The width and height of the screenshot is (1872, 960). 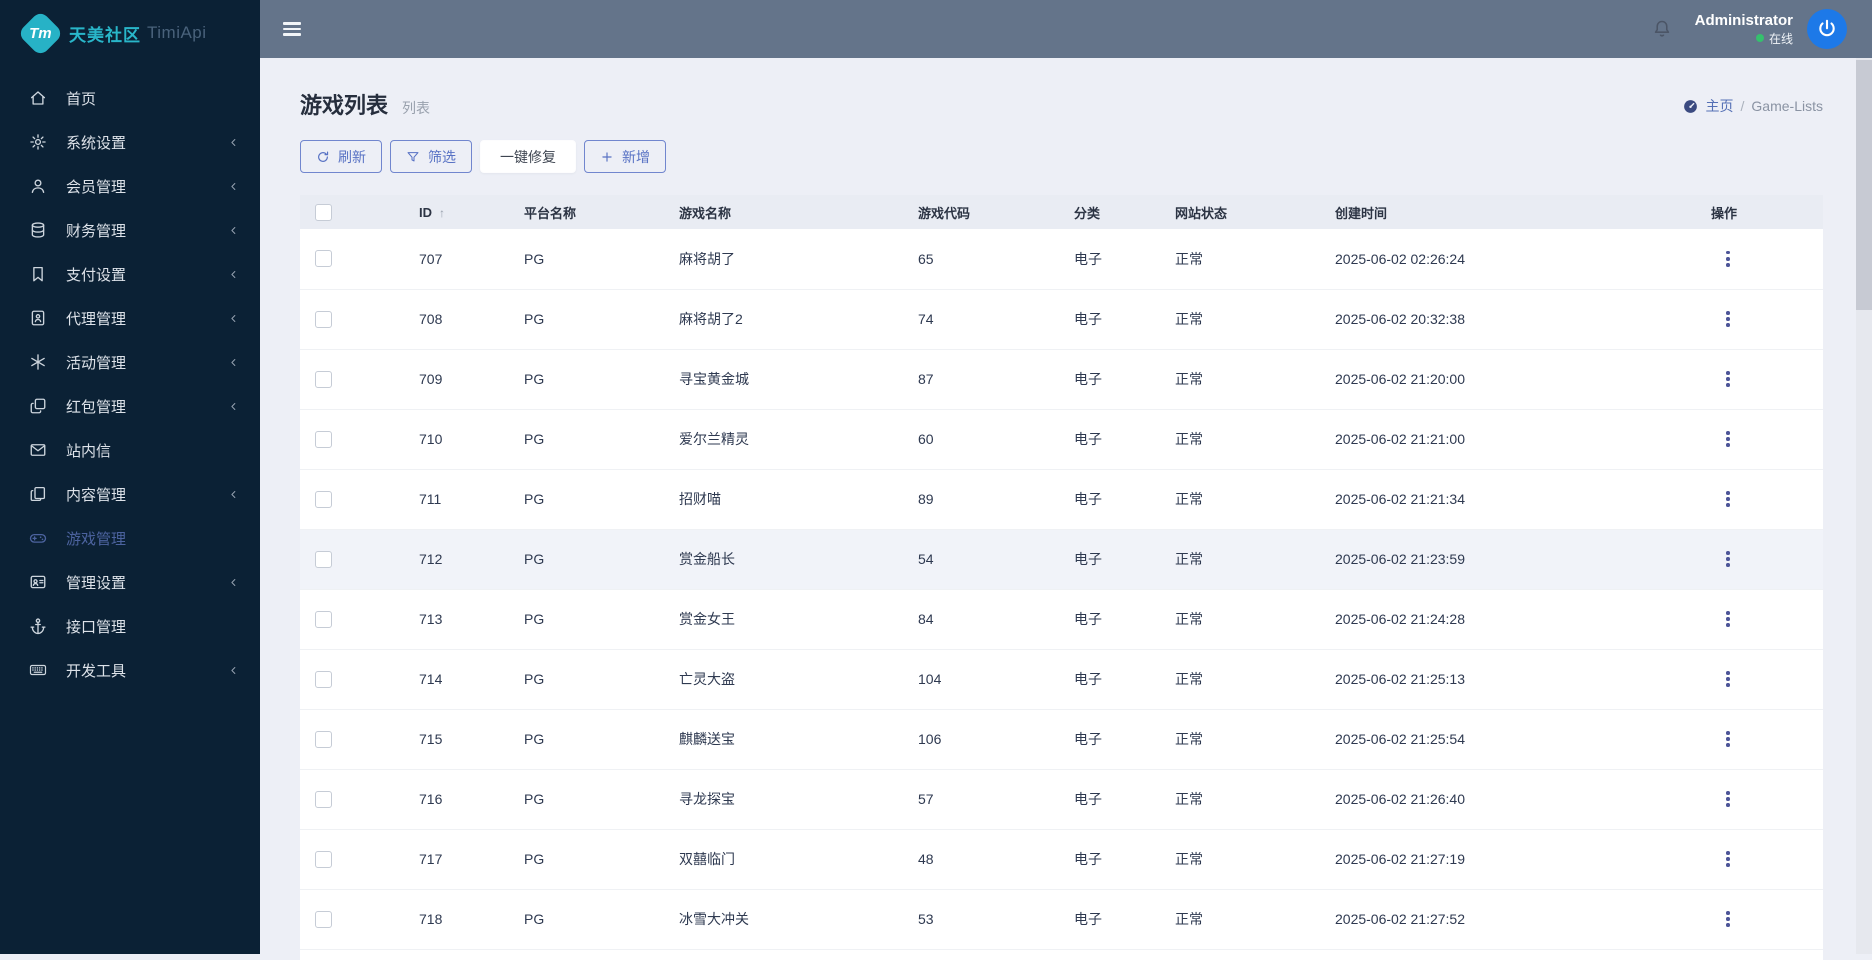 What do you see at coordinates (1061, 859) in the screenshot?
I see `table-row: 717 PG 双囍临门 48 电子 正常 2025-06-02 21:27:19` at bounding box center [1061, 859].